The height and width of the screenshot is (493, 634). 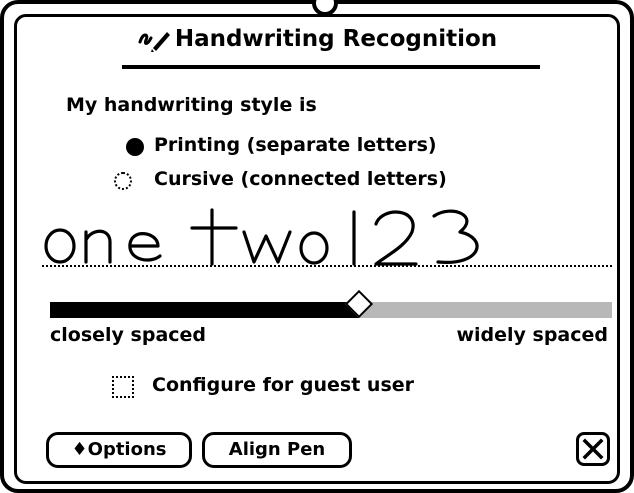 What do you see at coordinates (327, 266) in the screenshot?
I see `writing-baseline` at bounding box center [327, 266].